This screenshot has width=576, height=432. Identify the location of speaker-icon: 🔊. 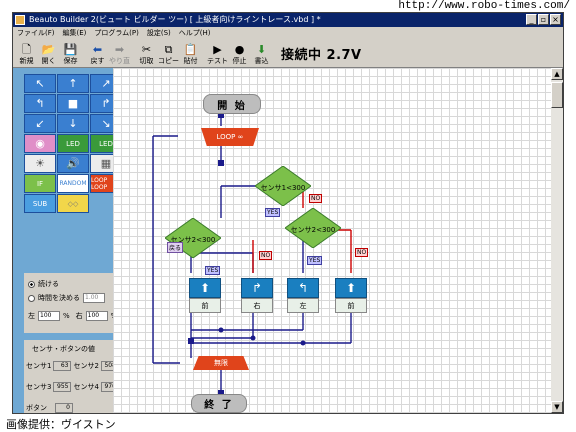
(73, 163).